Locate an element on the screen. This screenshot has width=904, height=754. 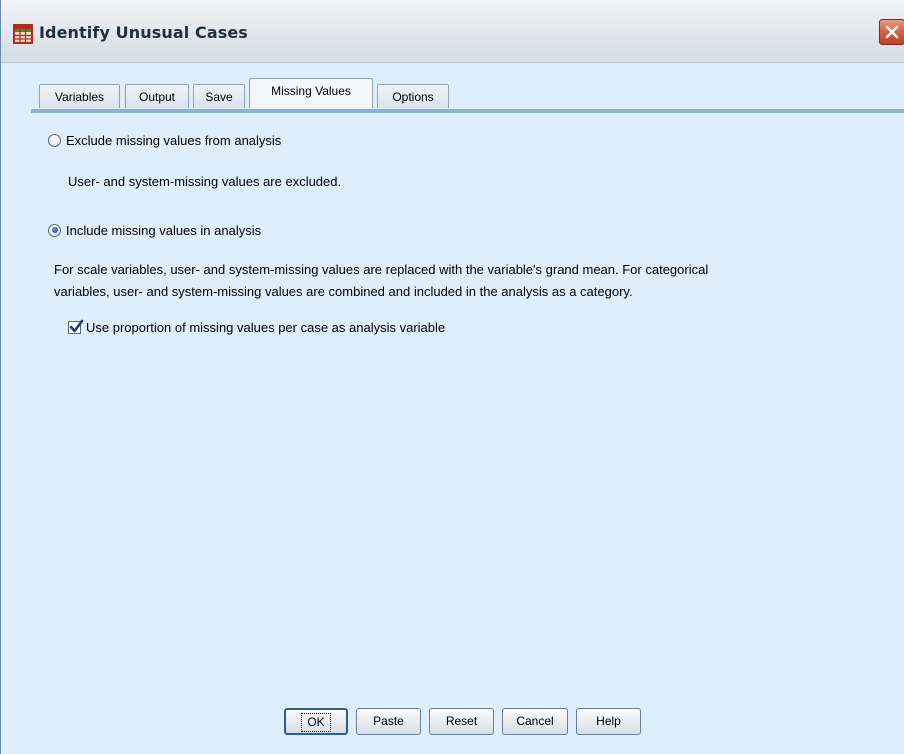
proportion-checkbox is located at coordinates (76, 326).